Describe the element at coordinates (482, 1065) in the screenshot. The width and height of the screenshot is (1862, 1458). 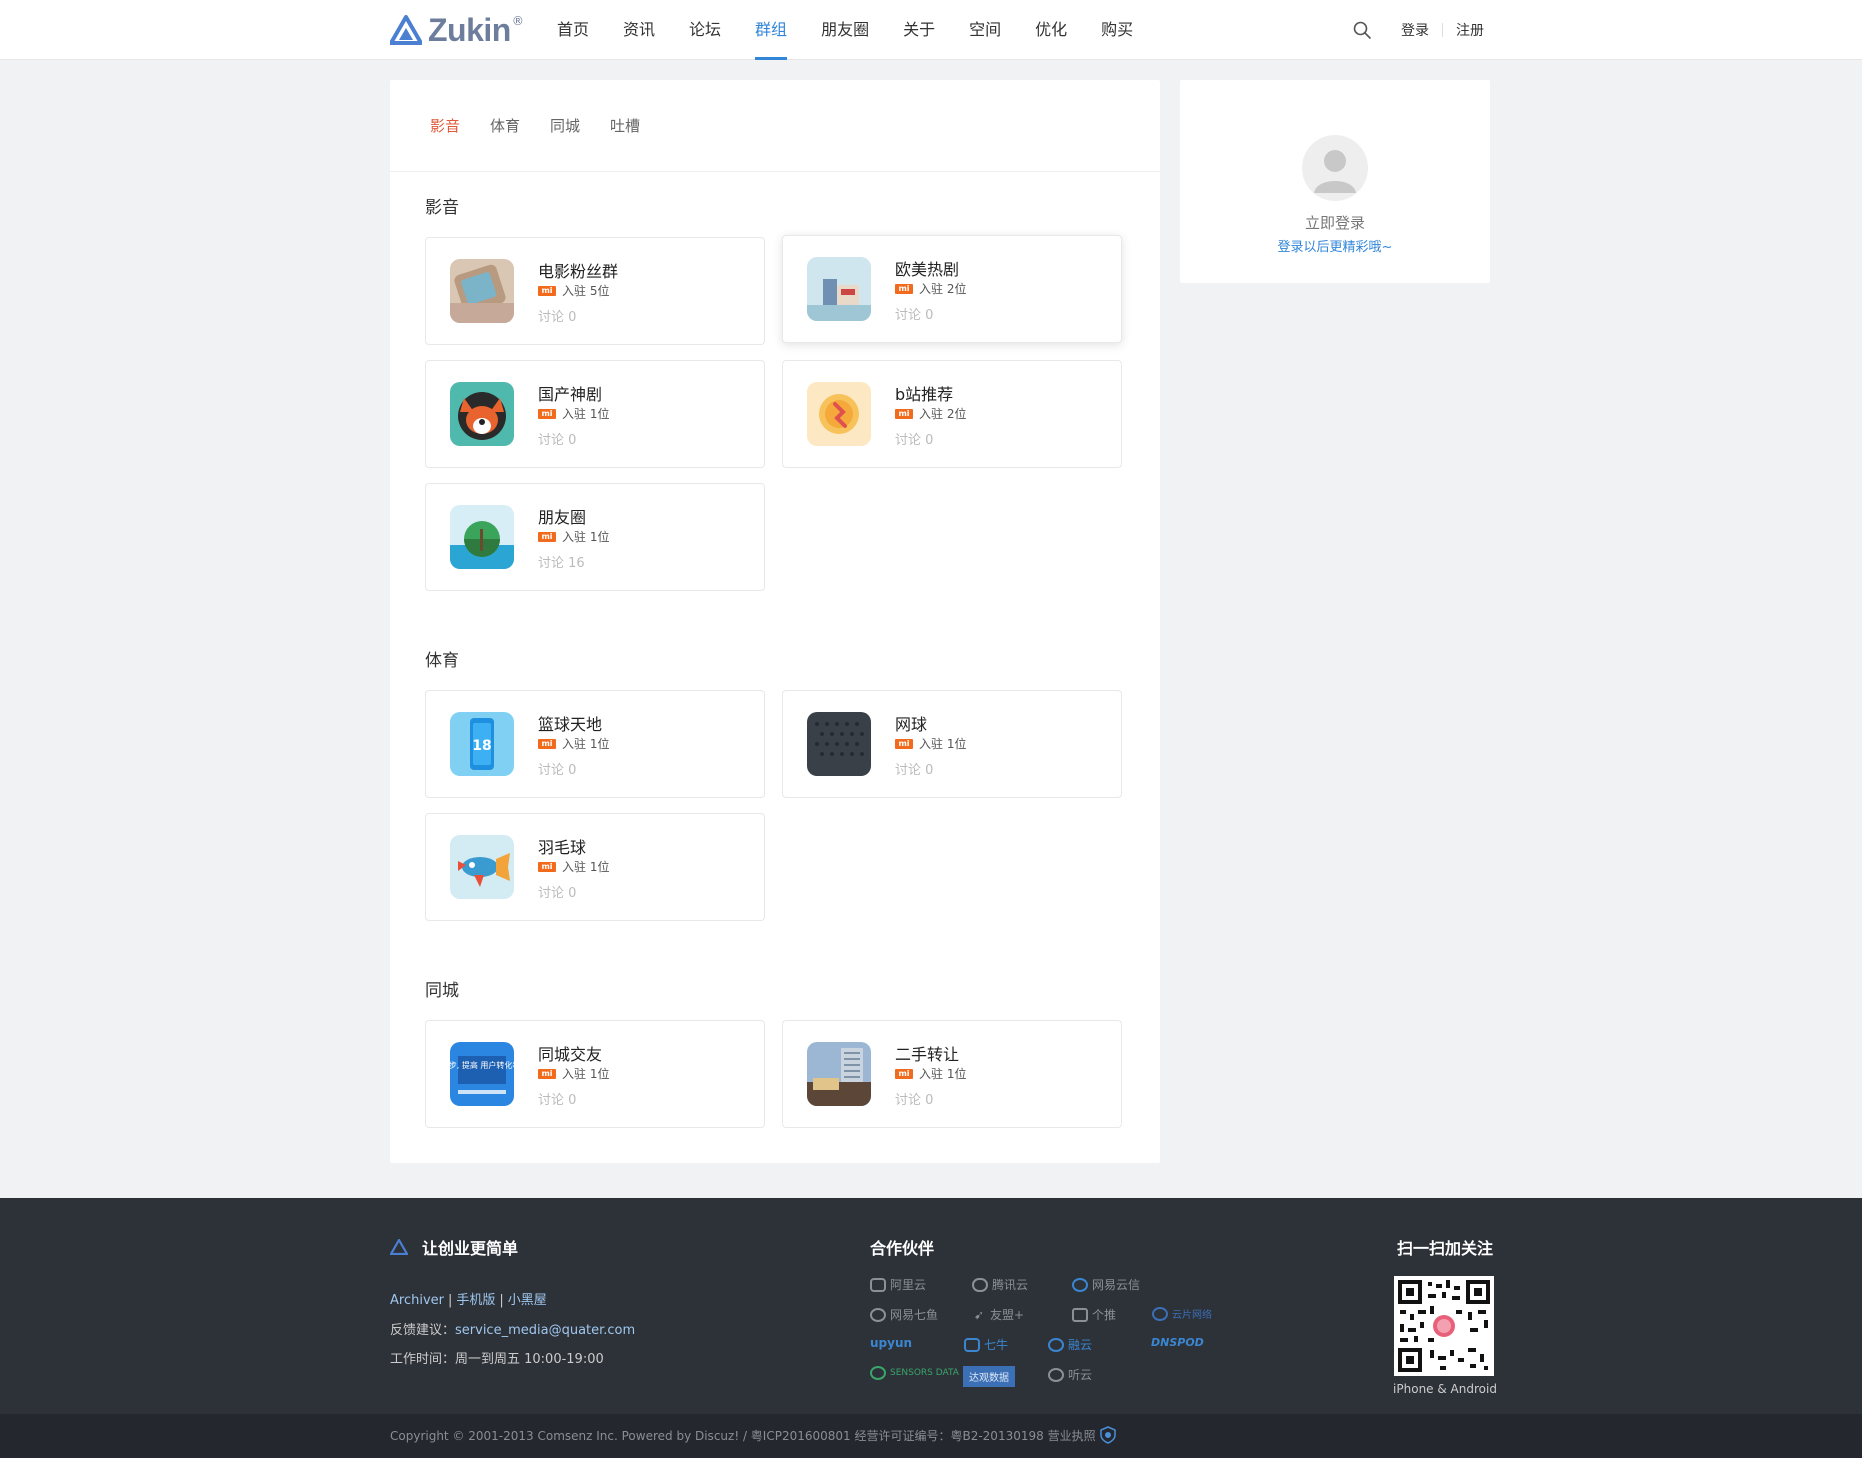
I see `thumbnail-text: 9步, 提高 用户转化率` at that location.